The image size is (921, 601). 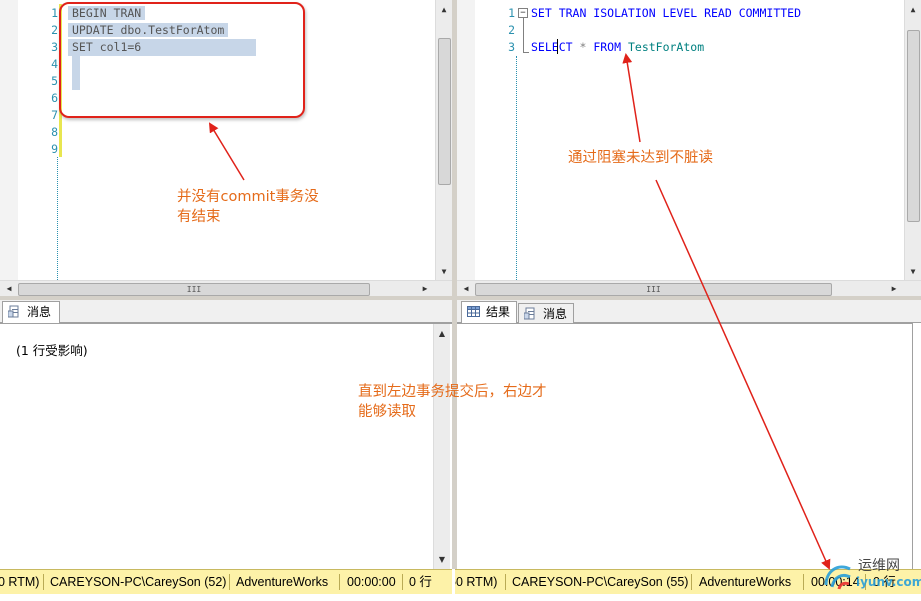 What do you see at coordinates (552, 47) in the screenshot?
I see `keyword-select: SELECT` at bounding box center [552, 47].